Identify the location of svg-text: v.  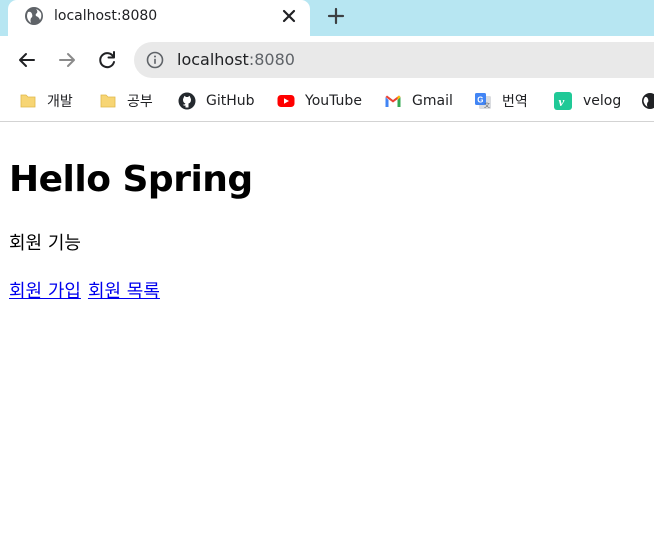
(562, 101).